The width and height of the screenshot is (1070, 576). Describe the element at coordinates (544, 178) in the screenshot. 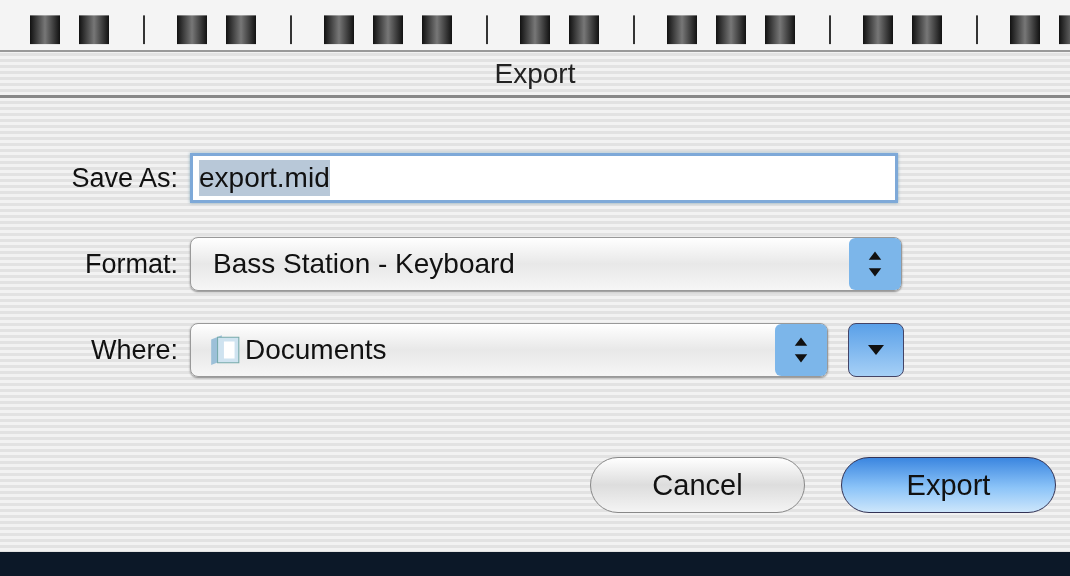

I see `filename-field: export.mid` at that location.